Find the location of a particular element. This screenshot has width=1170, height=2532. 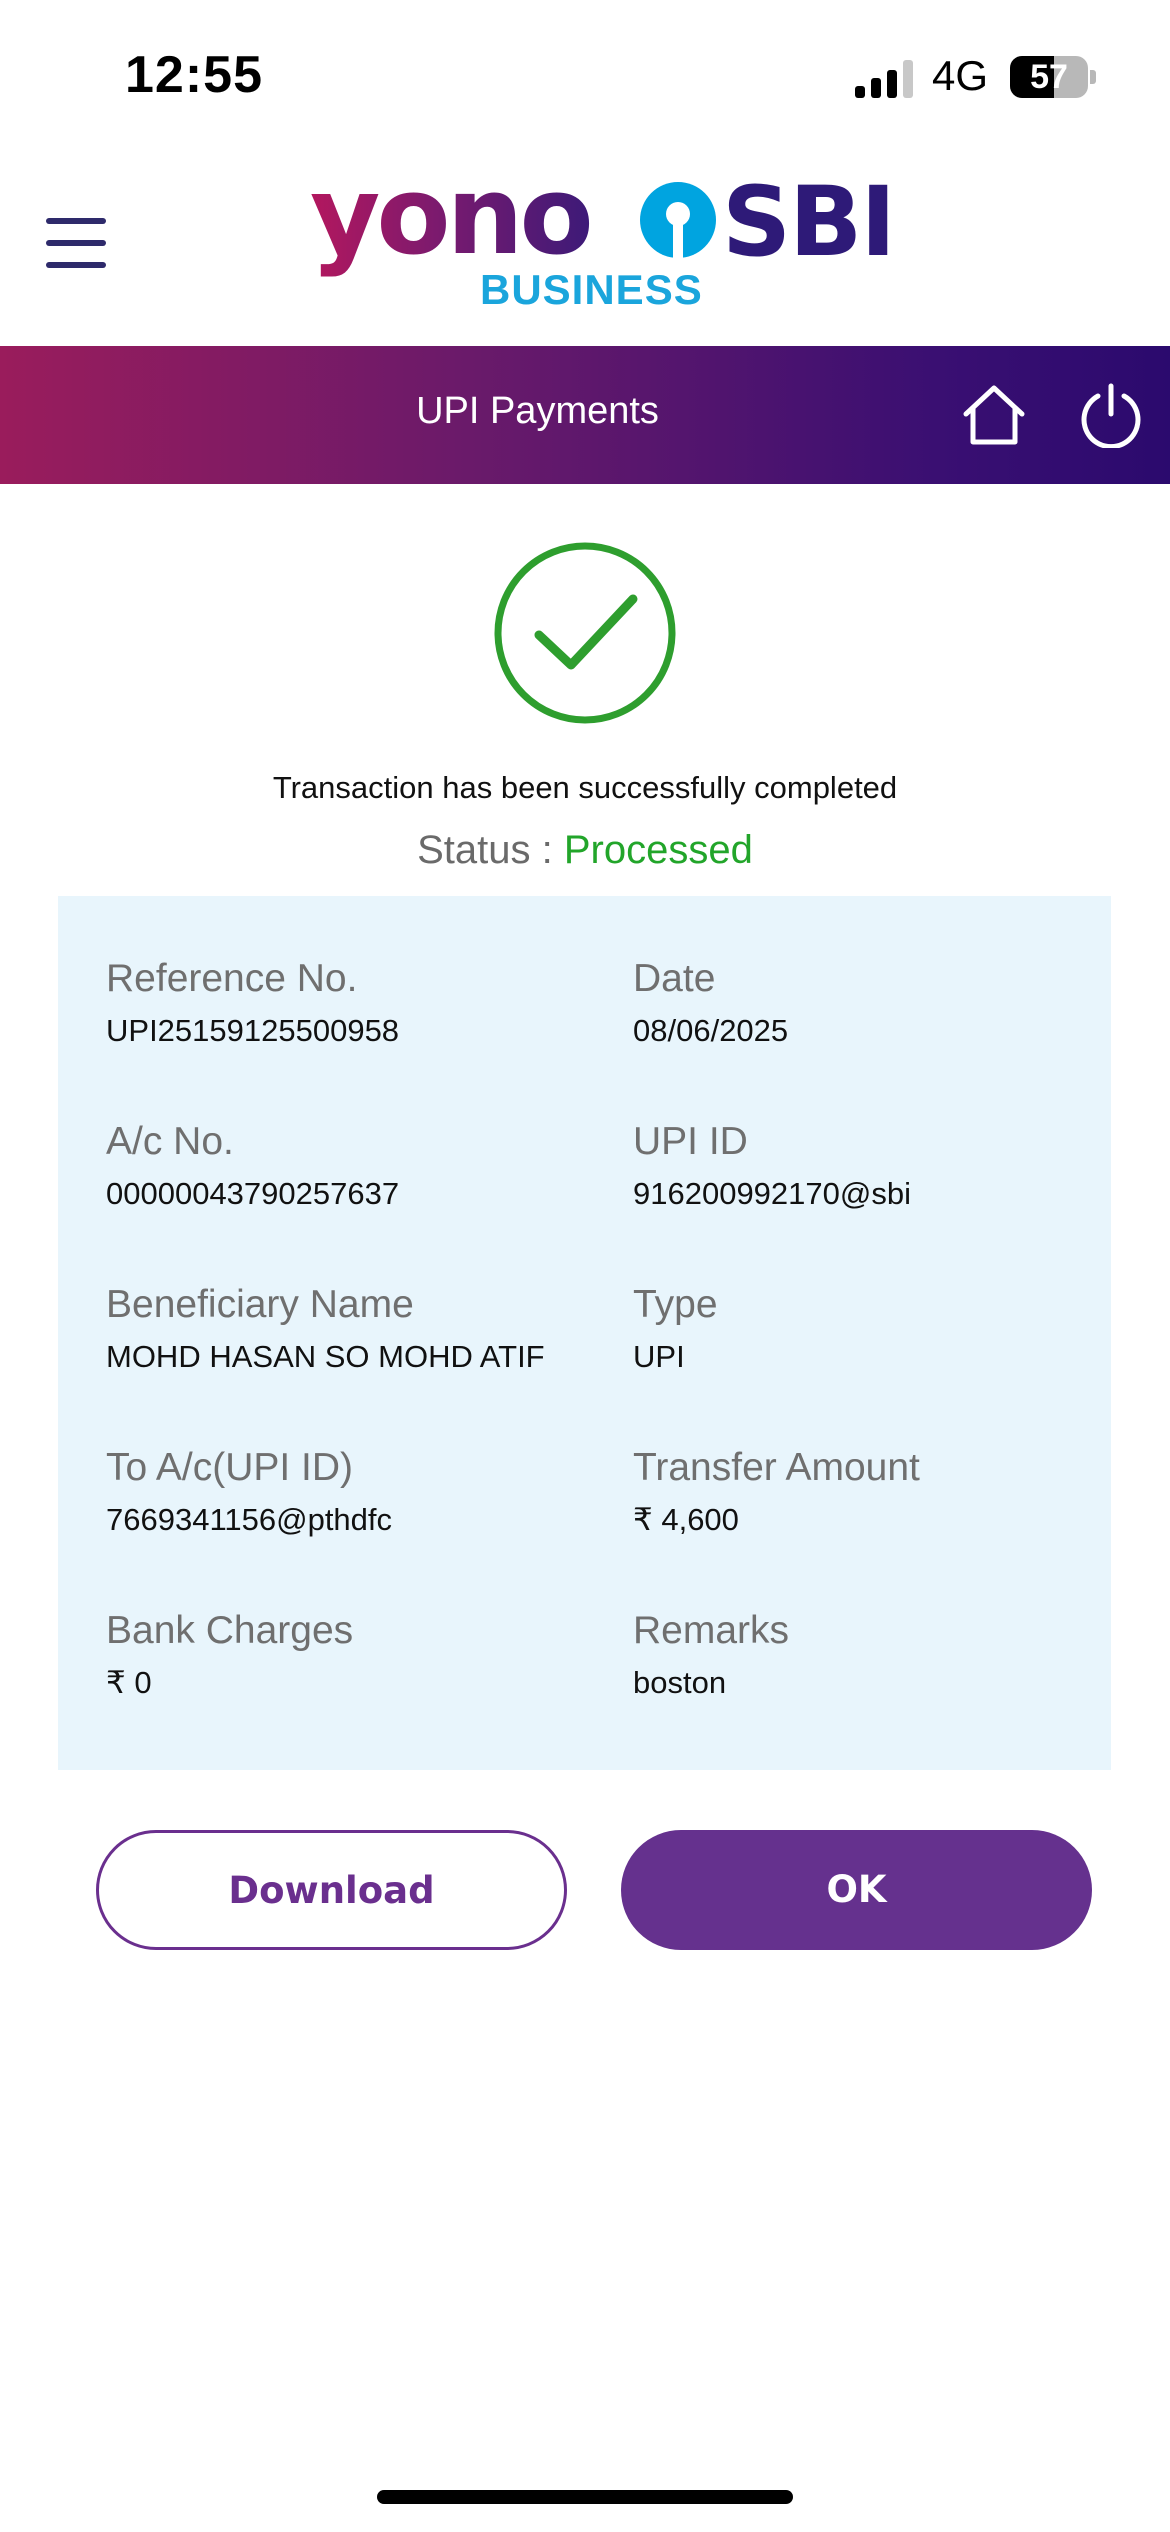

battery-icon: 57 is located at coordinates (1049, 77).